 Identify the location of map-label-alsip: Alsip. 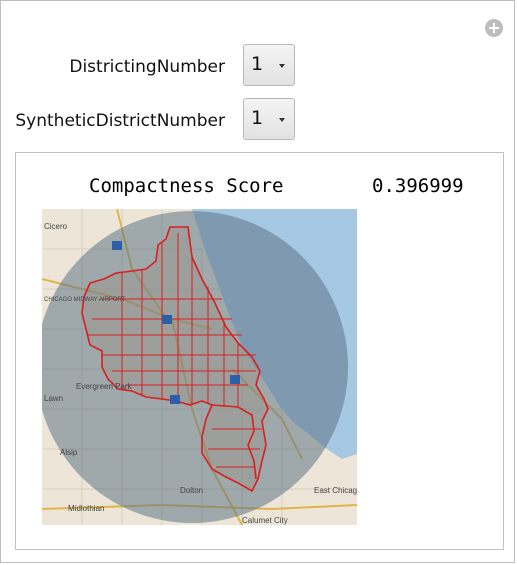
(69, 452).